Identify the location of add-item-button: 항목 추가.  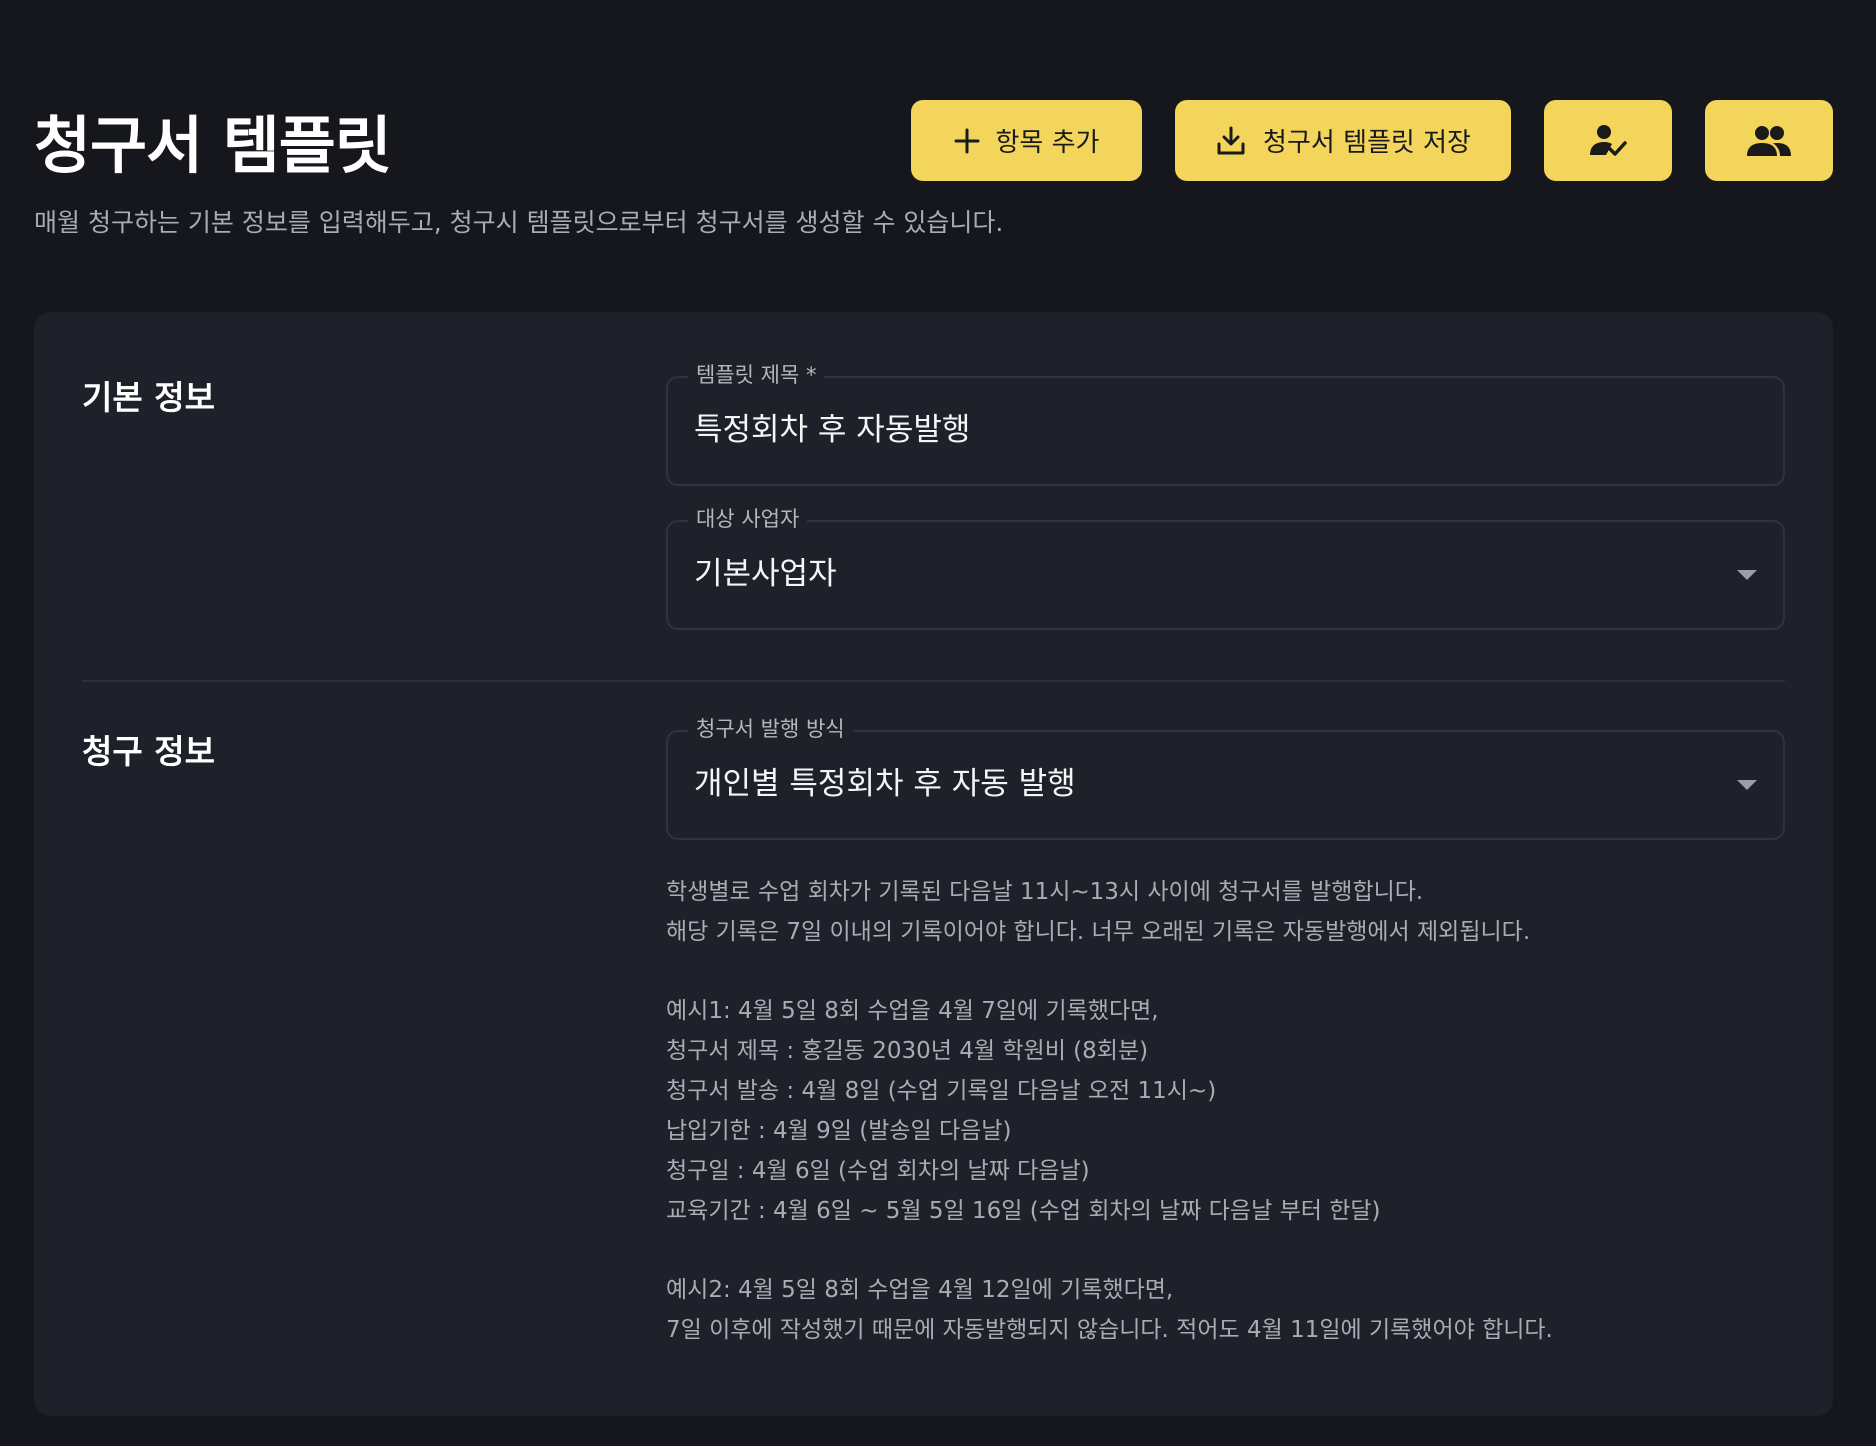
(1026, 140).